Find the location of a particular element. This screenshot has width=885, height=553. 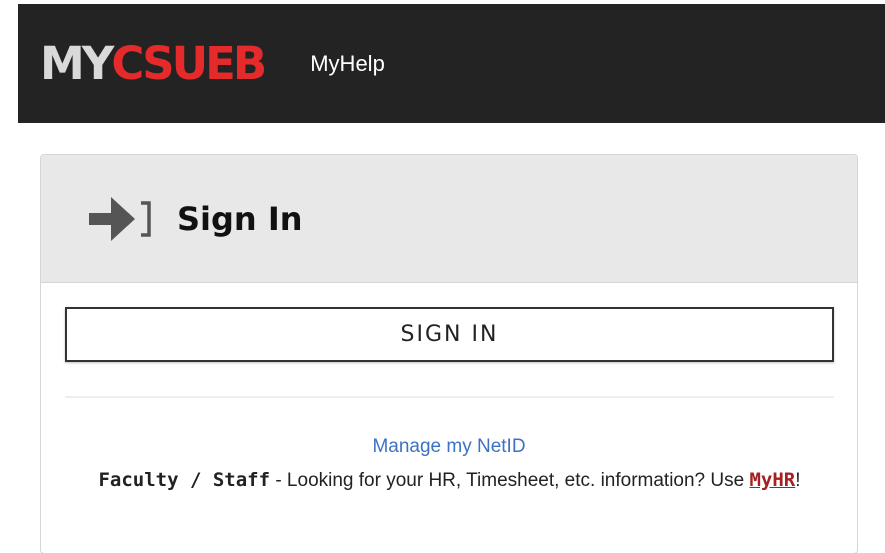

sign-in-arrow-icon is located at coordinates (120, 218).